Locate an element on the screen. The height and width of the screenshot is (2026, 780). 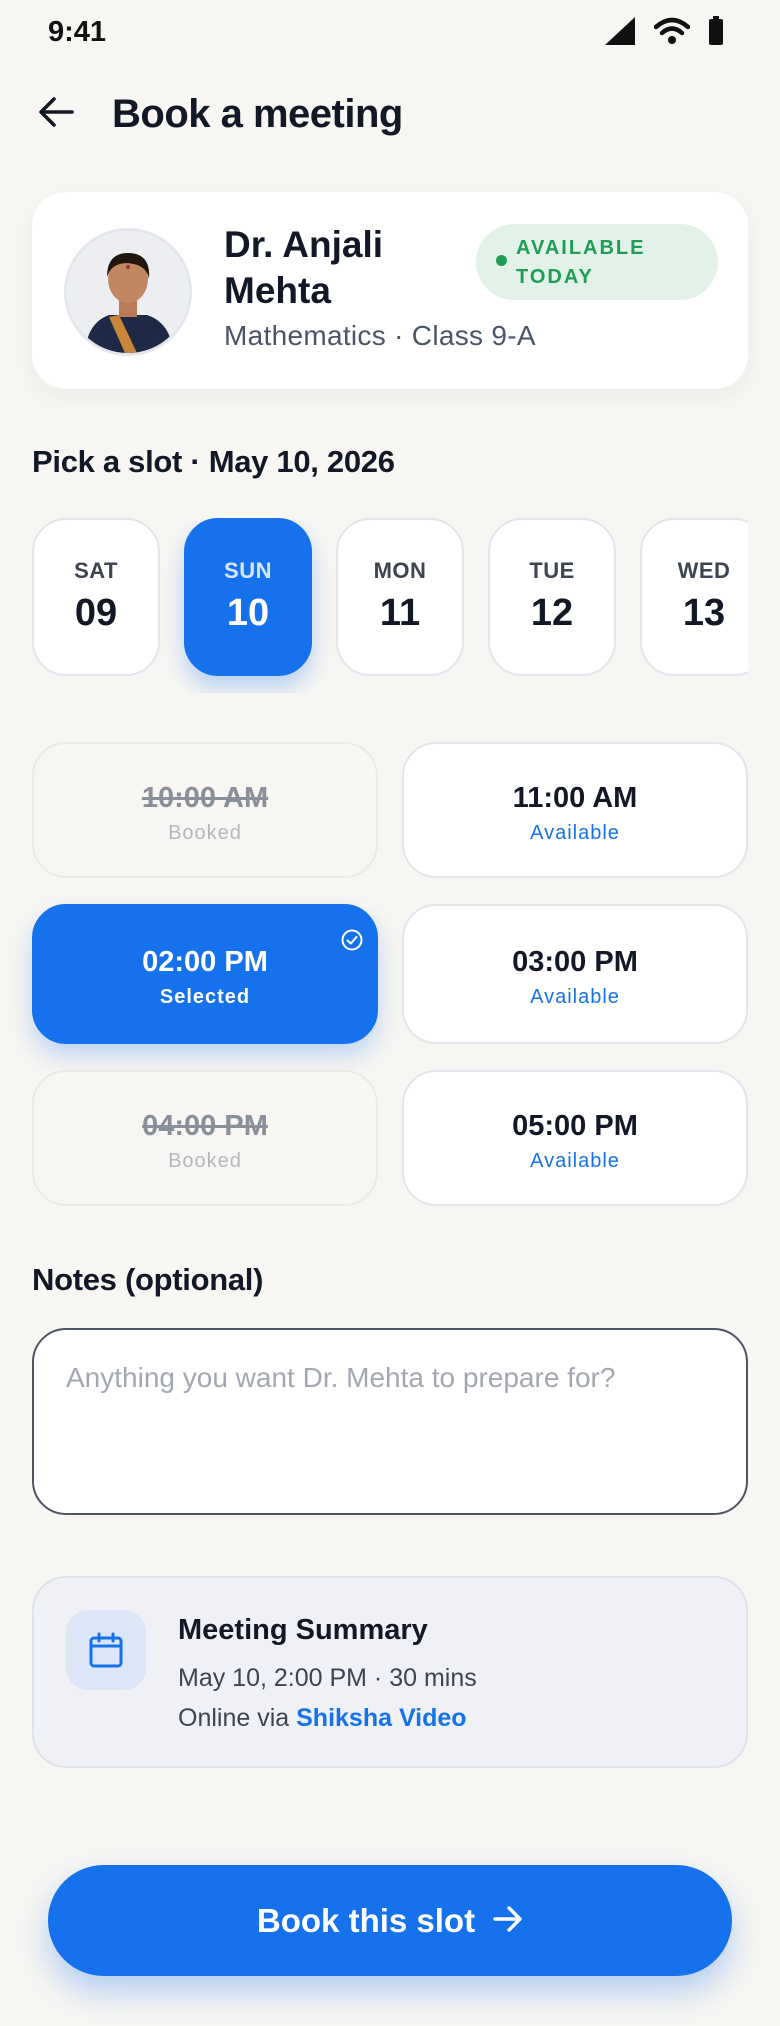
slot-time: 11:00 AM is located at coordinates (575, 798).